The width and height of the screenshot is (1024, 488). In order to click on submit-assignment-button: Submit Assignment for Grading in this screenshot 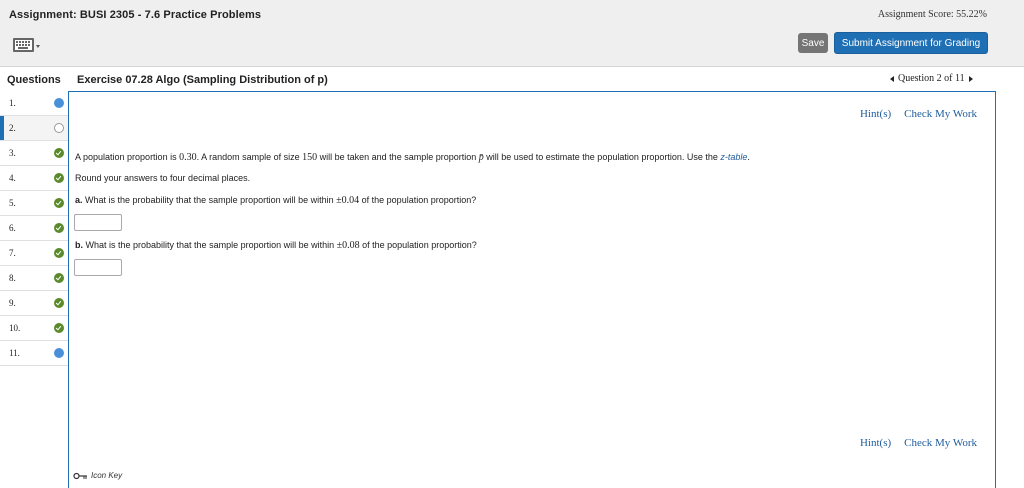, I will do `click(911, 43)`.